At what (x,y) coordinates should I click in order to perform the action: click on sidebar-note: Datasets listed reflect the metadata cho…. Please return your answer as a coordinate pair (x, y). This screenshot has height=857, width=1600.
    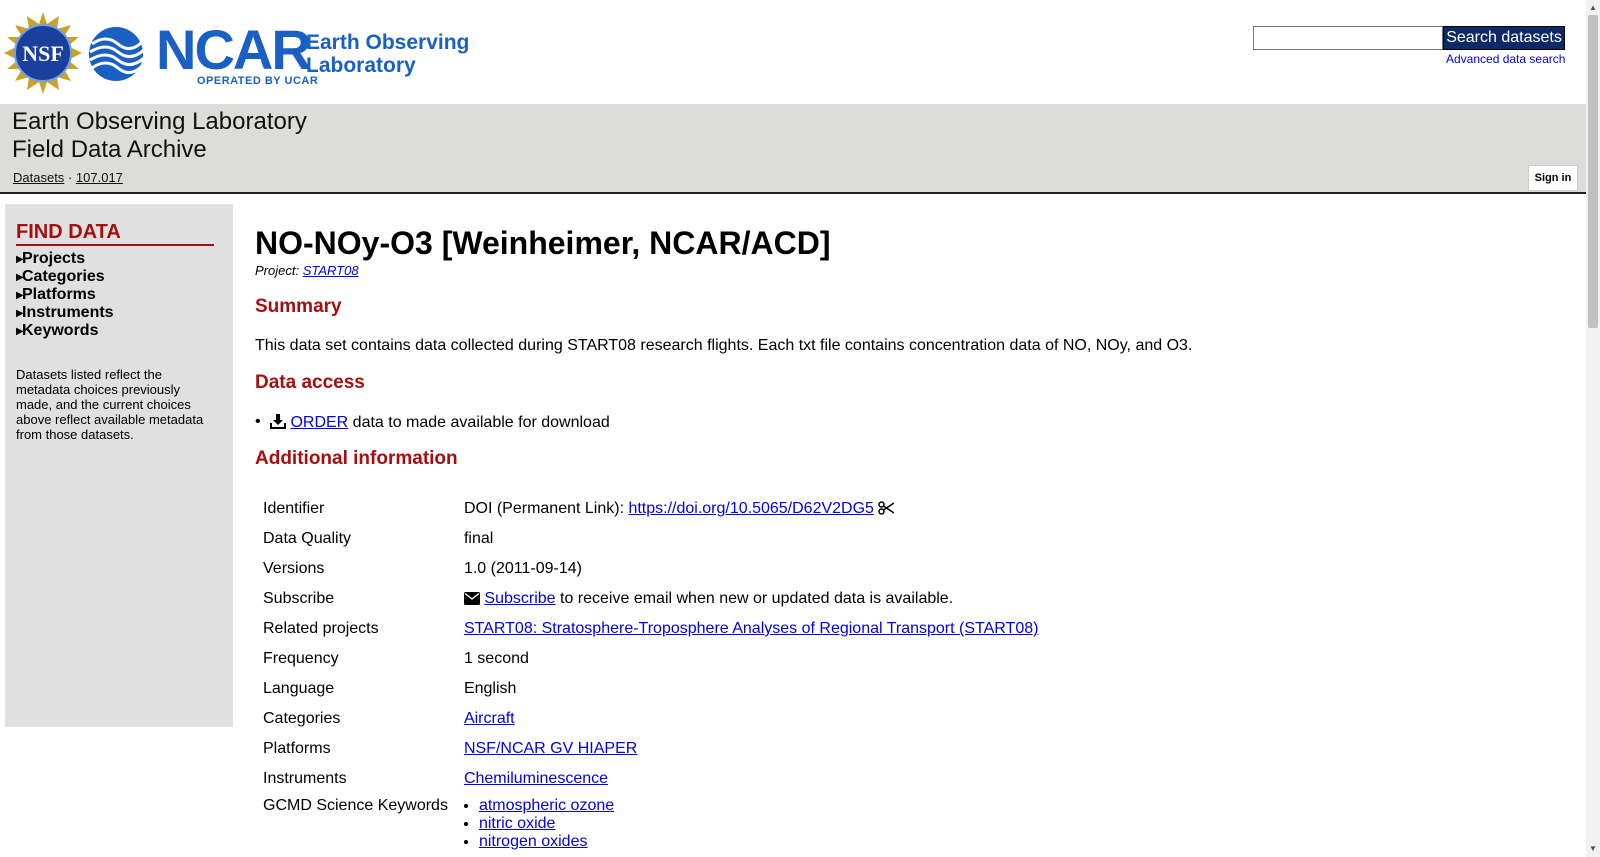
    Looking at the image, I should click on (110, 404).